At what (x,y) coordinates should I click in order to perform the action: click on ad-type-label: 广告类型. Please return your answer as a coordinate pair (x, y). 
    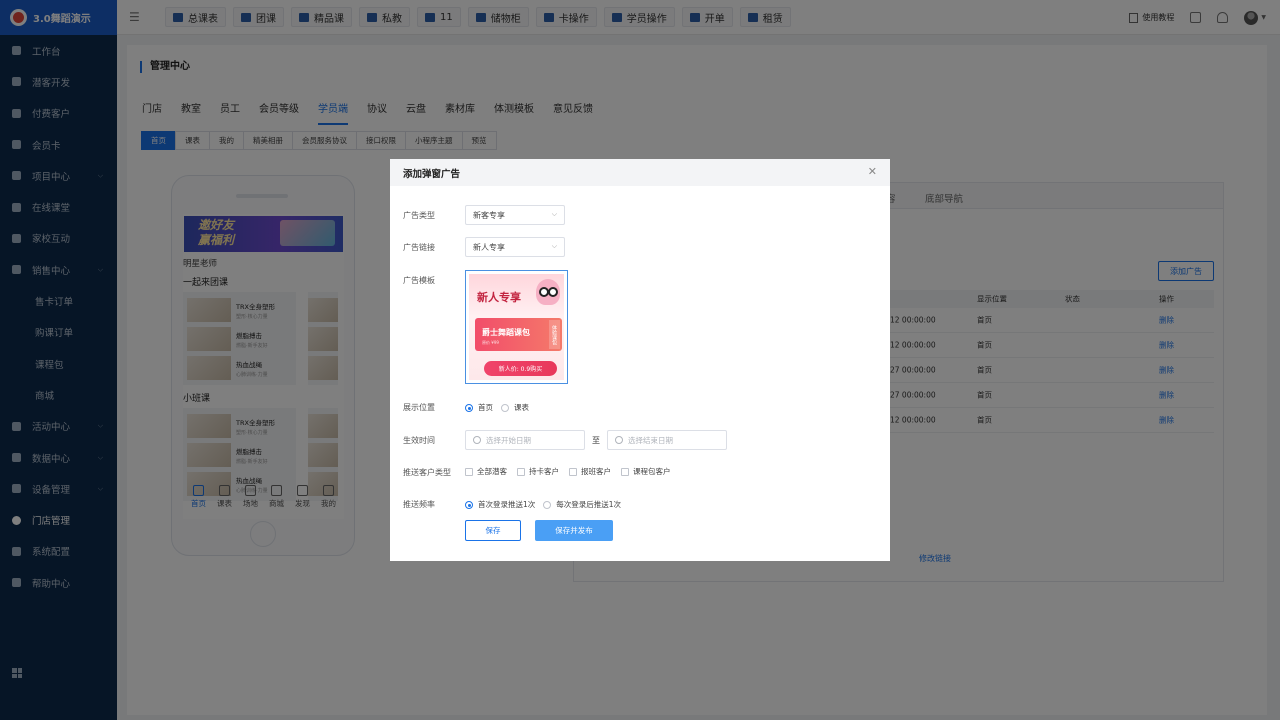
    Looking at the image, I should click on (419, 215).